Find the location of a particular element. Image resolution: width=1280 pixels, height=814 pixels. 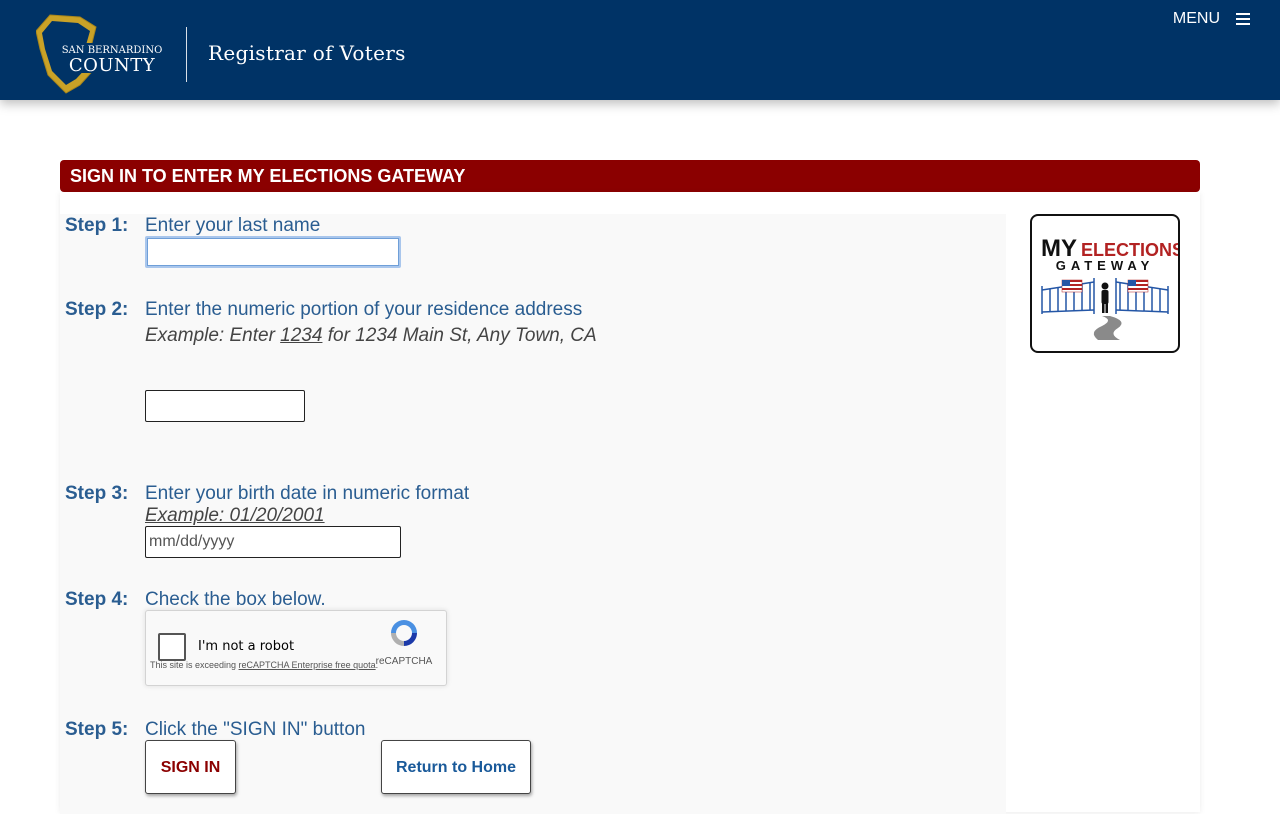

step-2-example-number: 1234 is located at coordinates (301, 335).